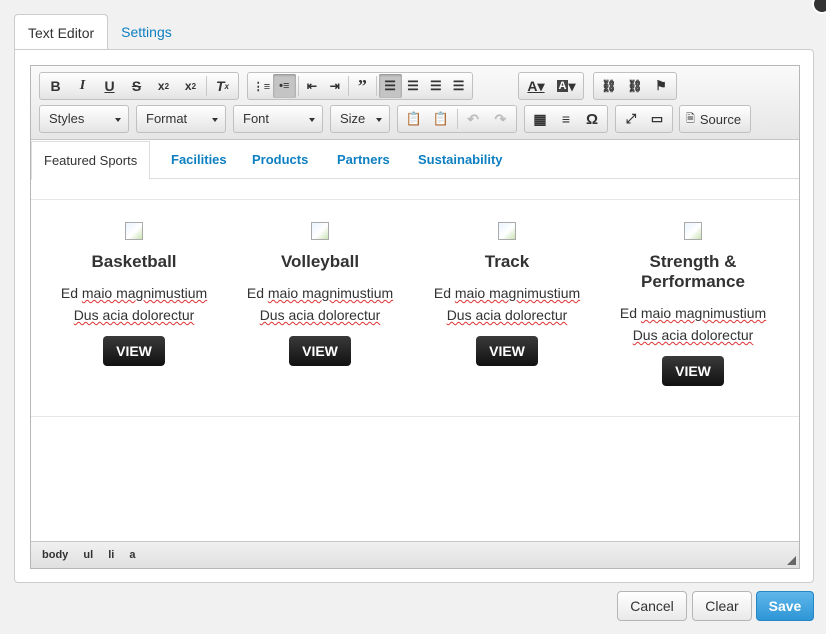  What do you see at coordinates (540, 119) in the screenshot?
I see `table-icon: ▦` at bounding box center [540, 119].